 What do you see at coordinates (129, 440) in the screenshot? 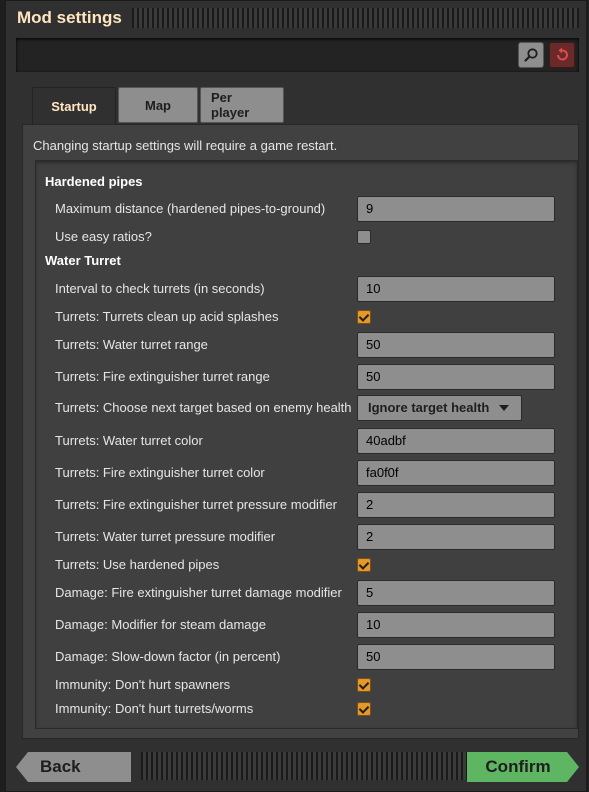
I see `setting-label: Turrets: Water turret color` at bounding box center [129, 440].